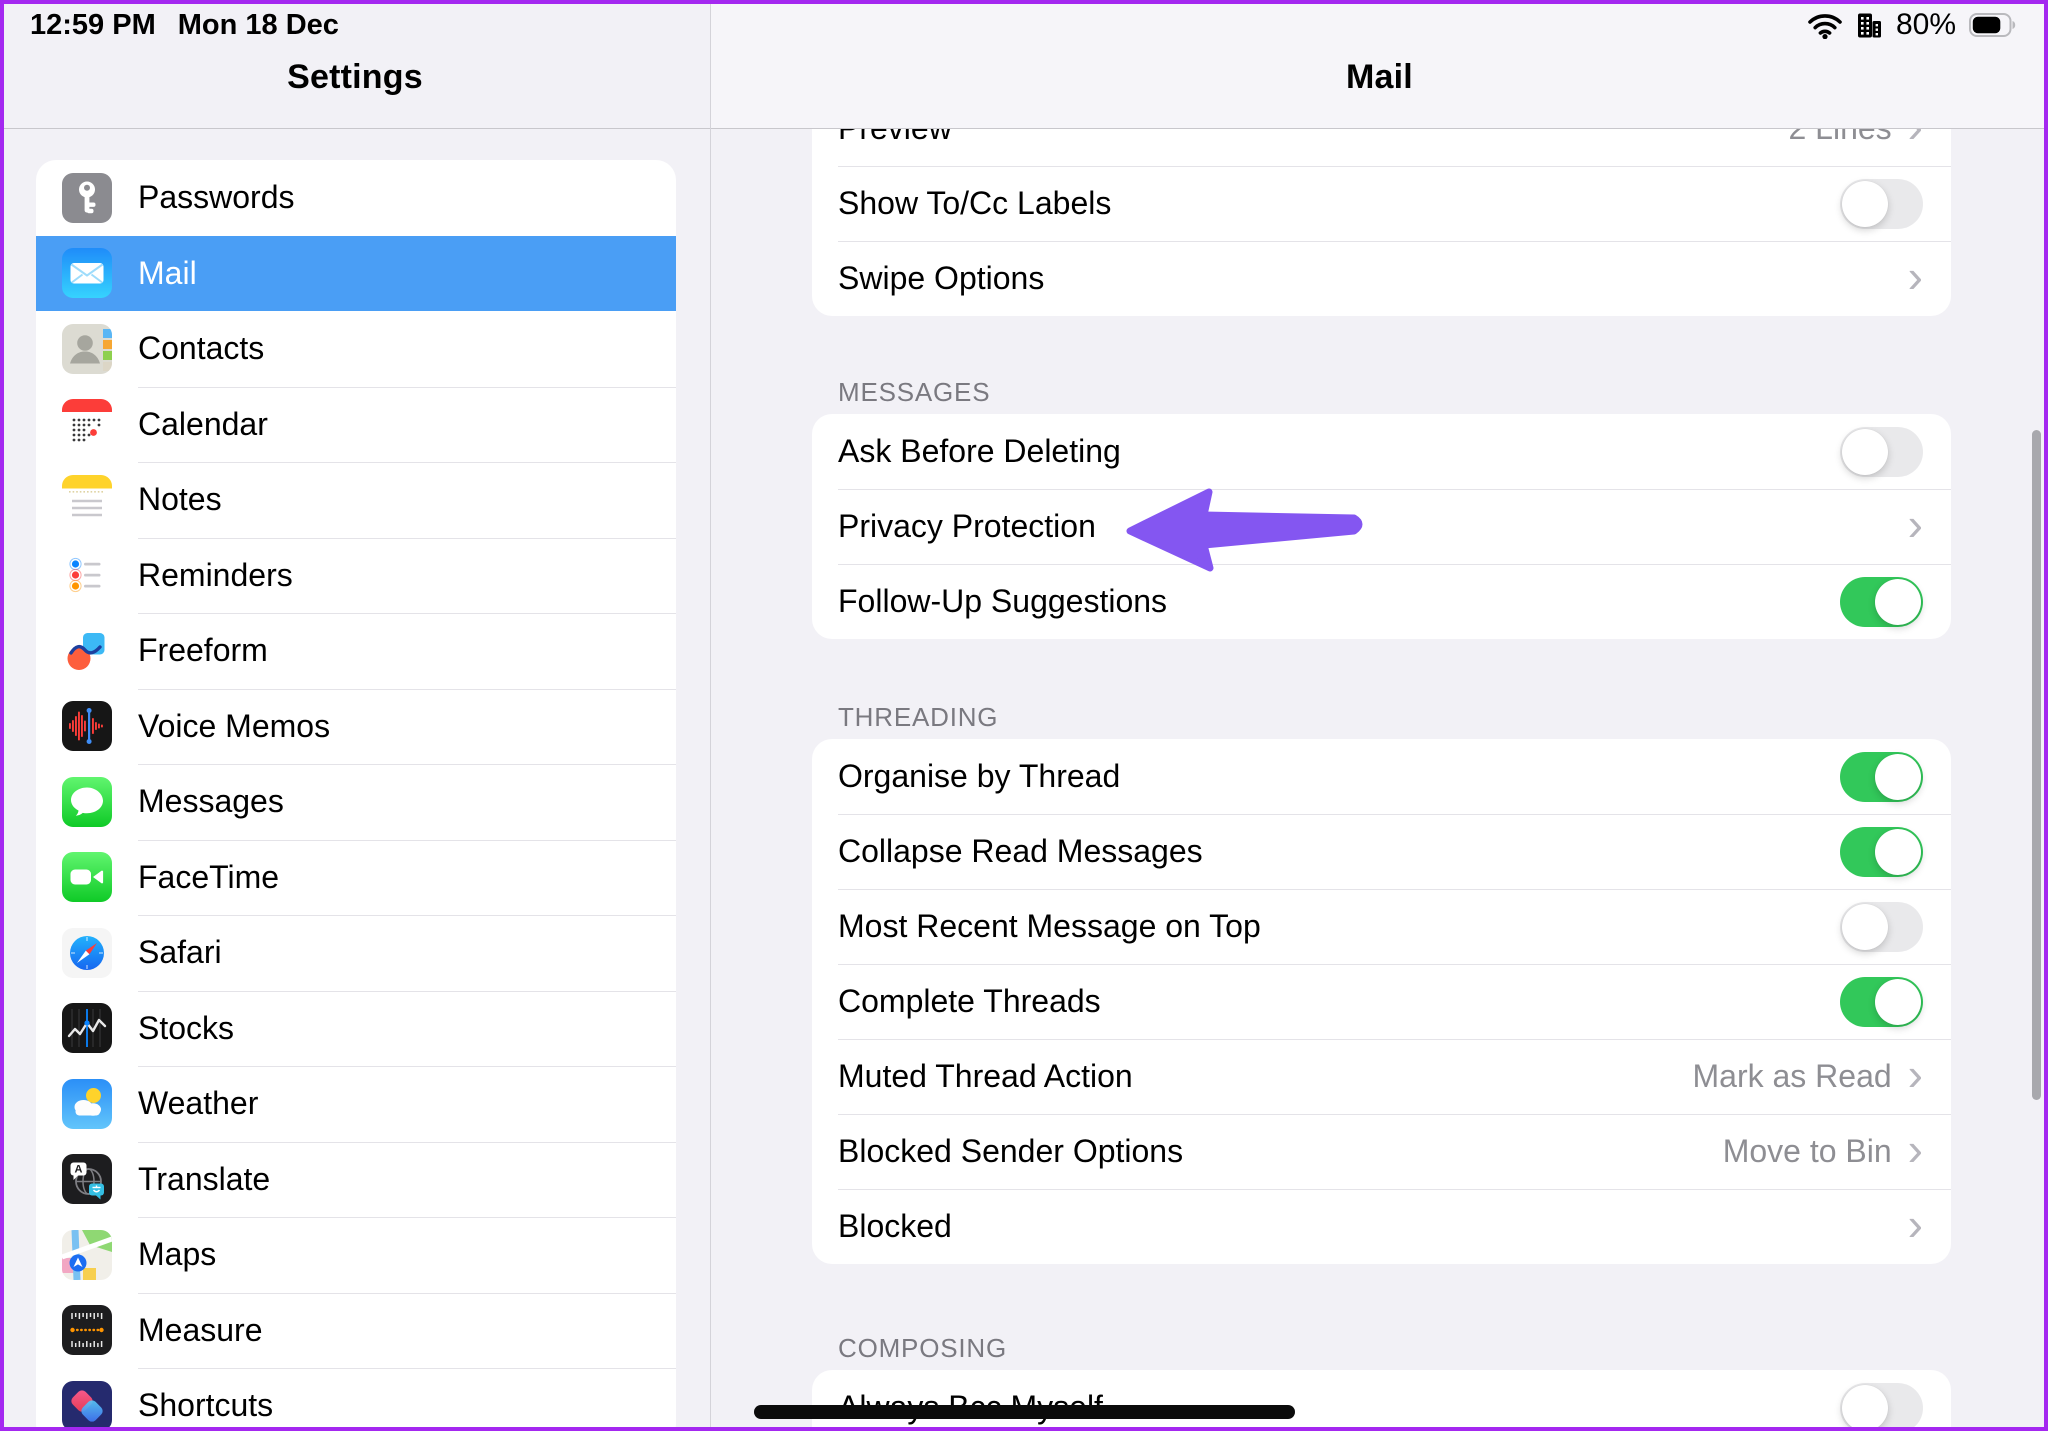 Image resolution: width=2048 pixels, height=1431 pixels. What do you see at coordinates (1381, 1151) in the screenshot?
I see `row-blocked-sender-options: Blocked Sender Options Move to Bin ›` at bounding box center [1381, 1151].